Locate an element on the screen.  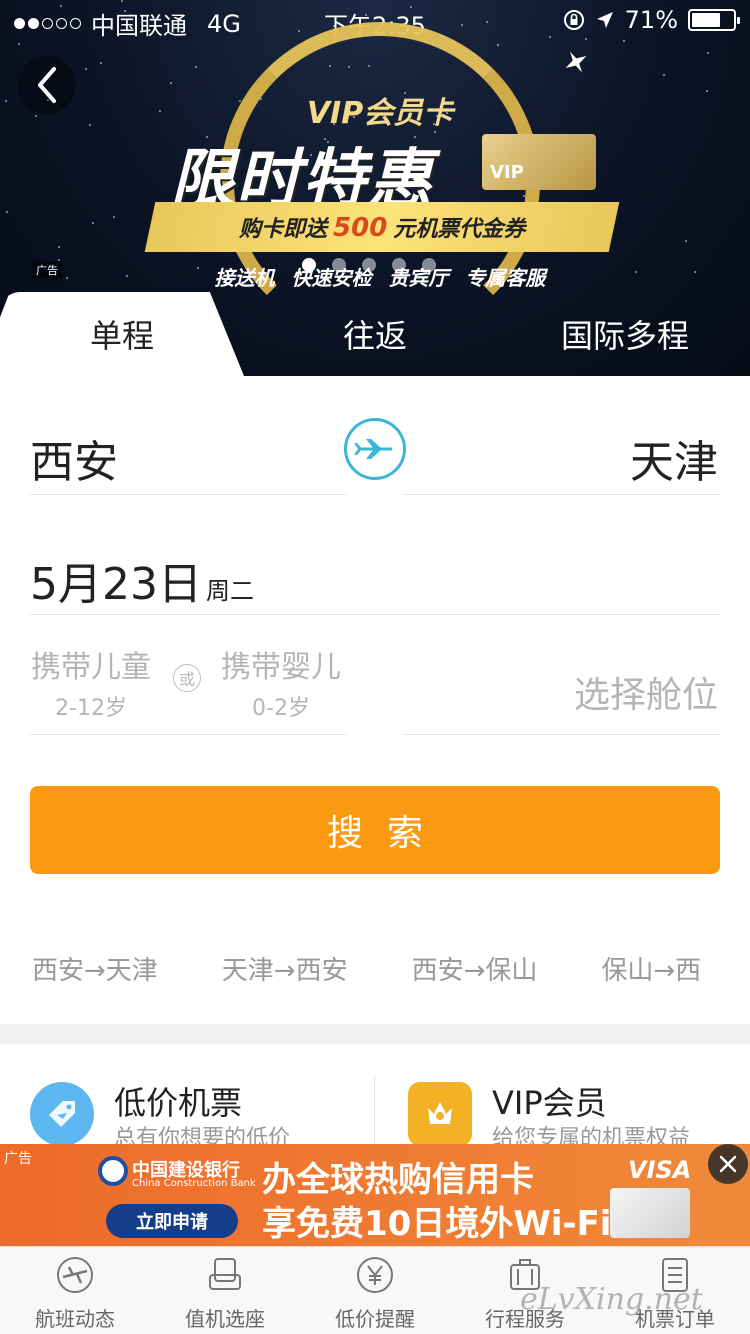
arrival-city: 天津 is located at coordinates (674, 458).